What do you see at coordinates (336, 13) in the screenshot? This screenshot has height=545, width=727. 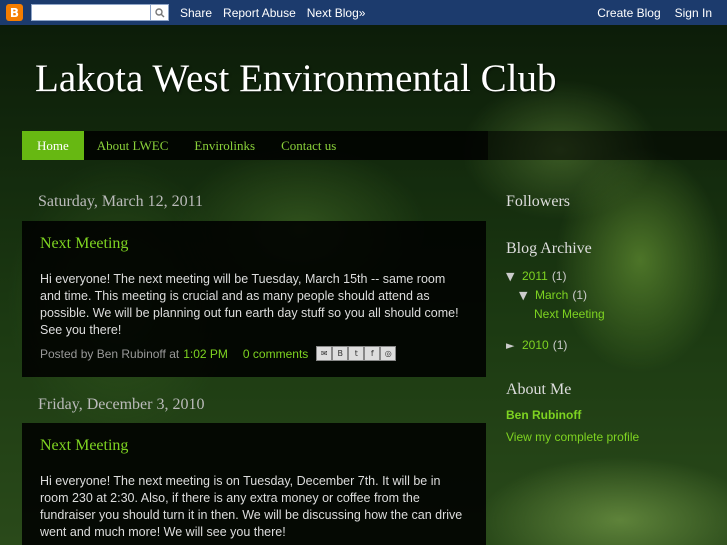 I see `next-blog-link: Next Blog»` at bounding box center [336, 13].